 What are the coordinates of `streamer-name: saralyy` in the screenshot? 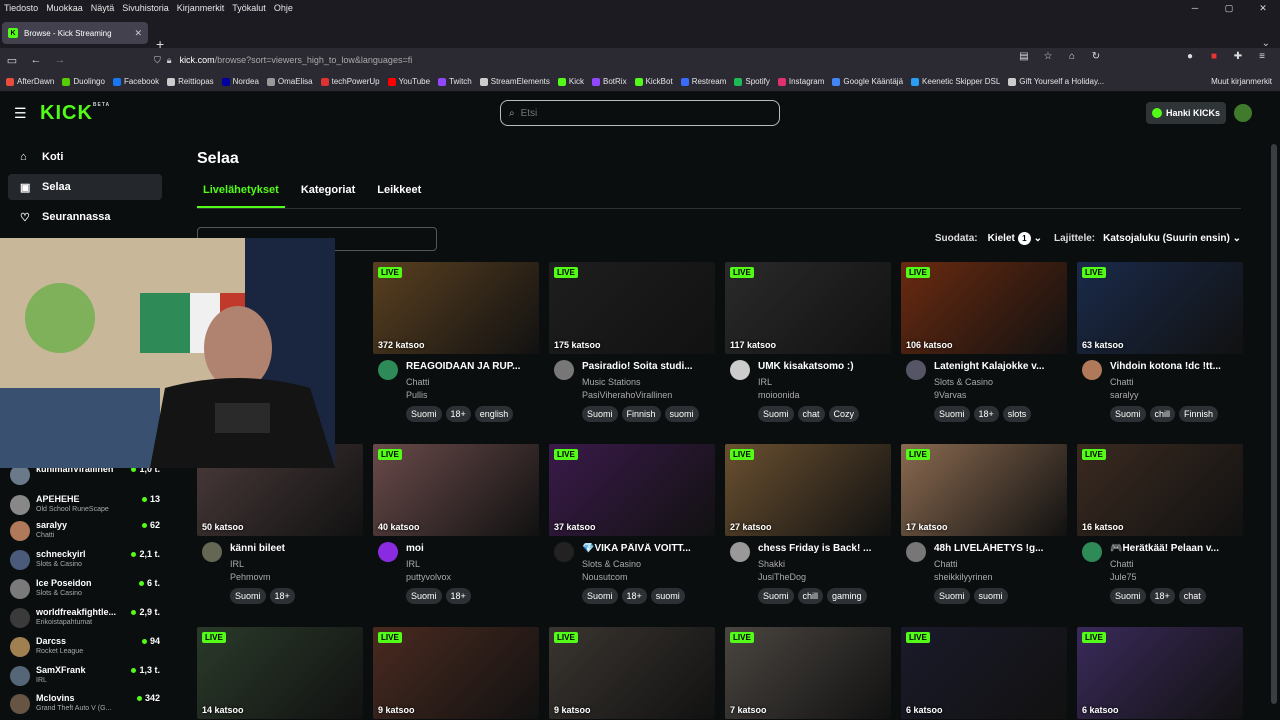 It's located at (1124, 395).